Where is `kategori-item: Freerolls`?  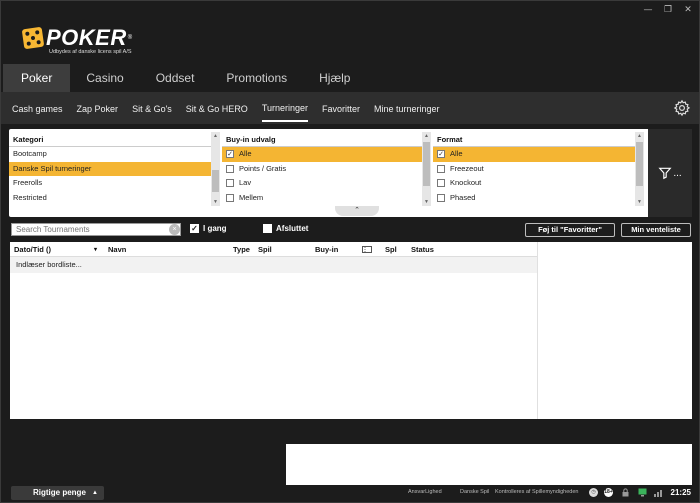 kategori-item: Freerolls is located at coordinates (114, 183).